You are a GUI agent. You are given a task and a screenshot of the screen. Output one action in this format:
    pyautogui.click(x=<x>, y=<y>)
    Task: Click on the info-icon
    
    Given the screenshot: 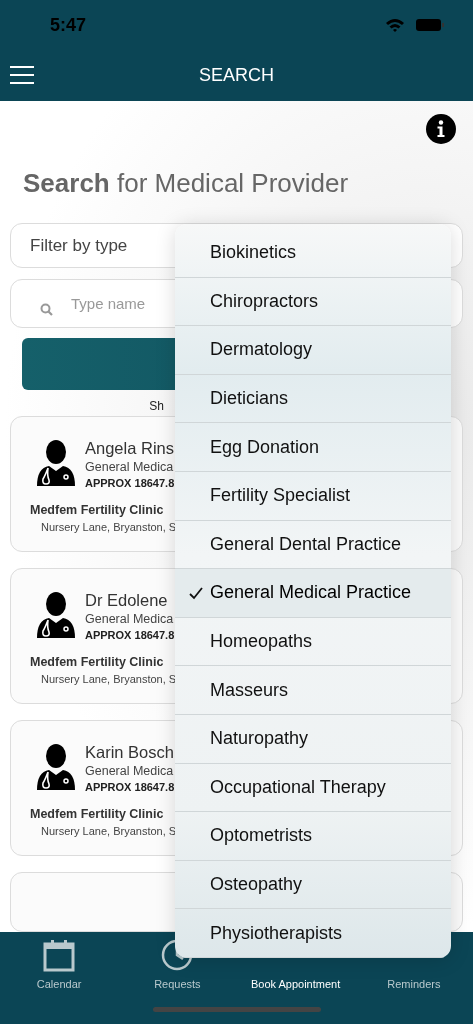 What is the action you would take?
    pyautogui.click(x=441, y=129)
    